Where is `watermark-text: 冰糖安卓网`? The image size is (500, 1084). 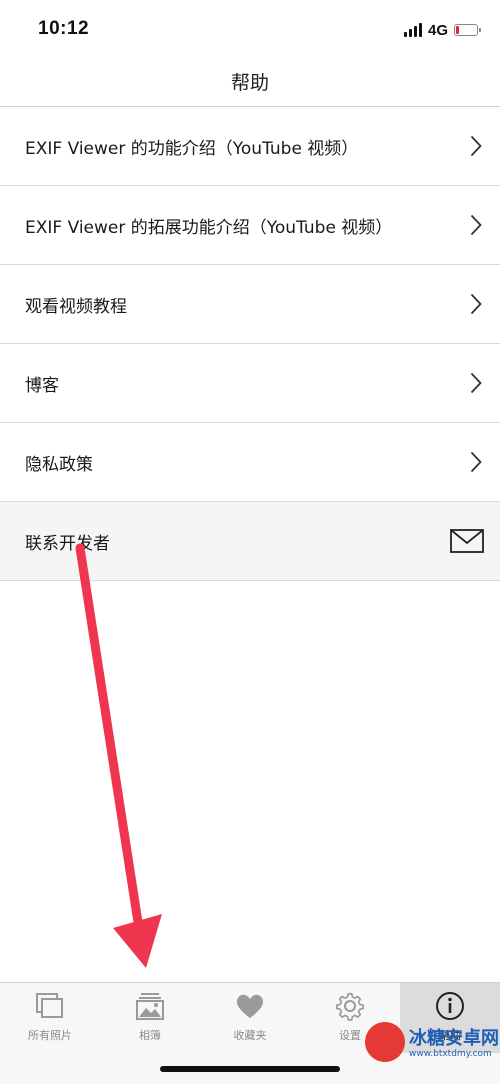
watermark-text: 冰糖安卓网 is located at coordinates (454, 1038).